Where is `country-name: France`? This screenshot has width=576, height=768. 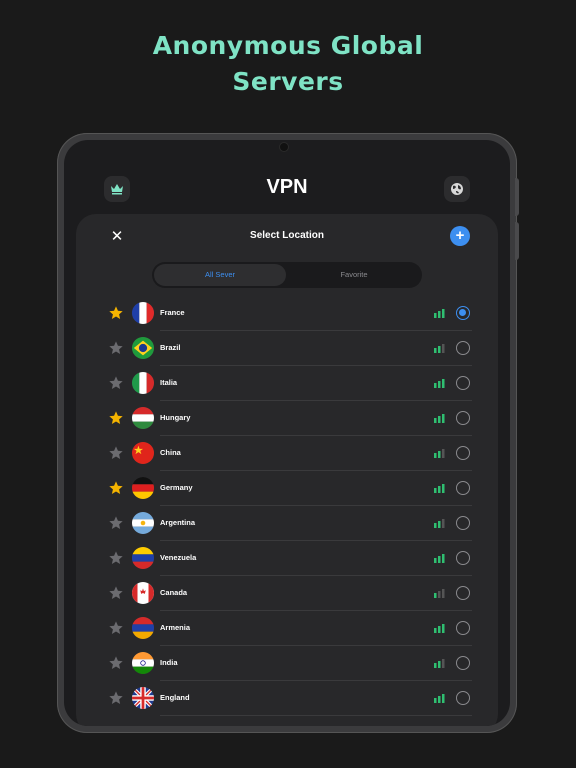
country-name: France is located at coordinates (172, 312).